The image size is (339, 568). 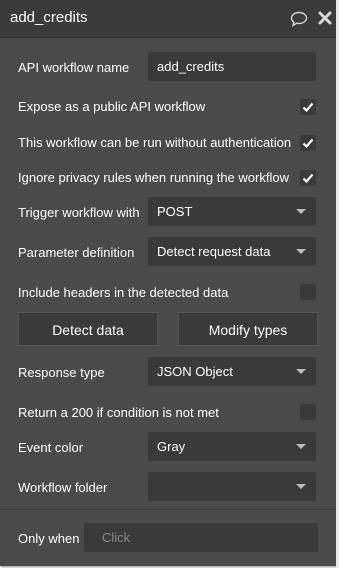 I want to click on trigger-value: POST, so click(x=175, y=211).